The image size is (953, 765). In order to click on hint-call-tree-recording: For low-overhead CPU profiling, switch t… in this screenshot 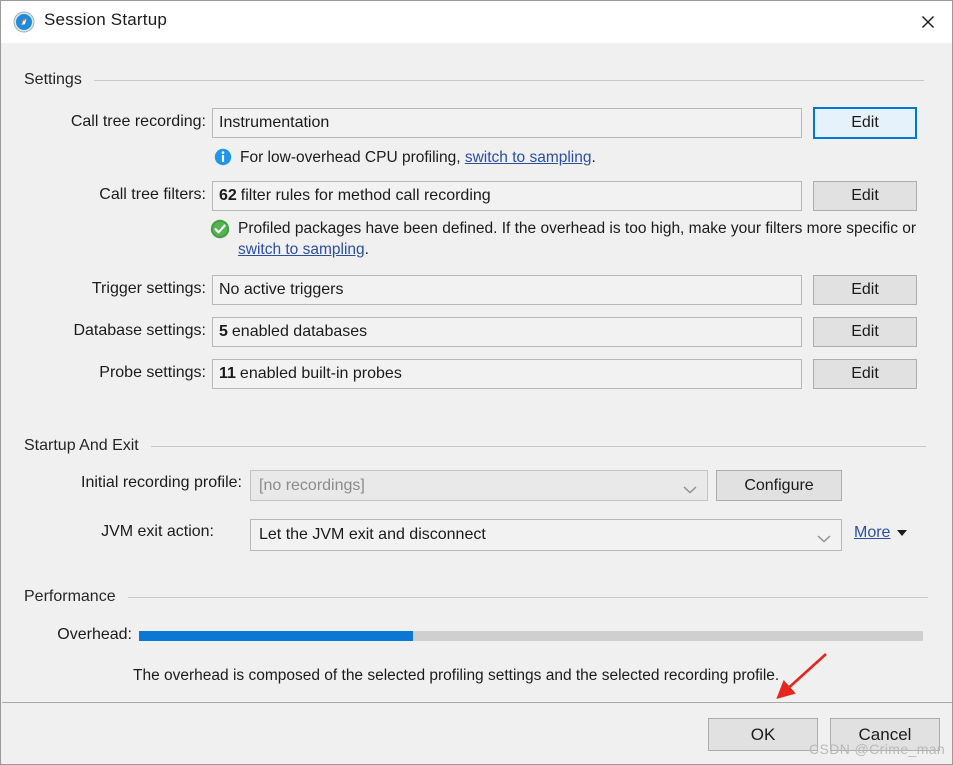, I will do `click(418, 157)`.